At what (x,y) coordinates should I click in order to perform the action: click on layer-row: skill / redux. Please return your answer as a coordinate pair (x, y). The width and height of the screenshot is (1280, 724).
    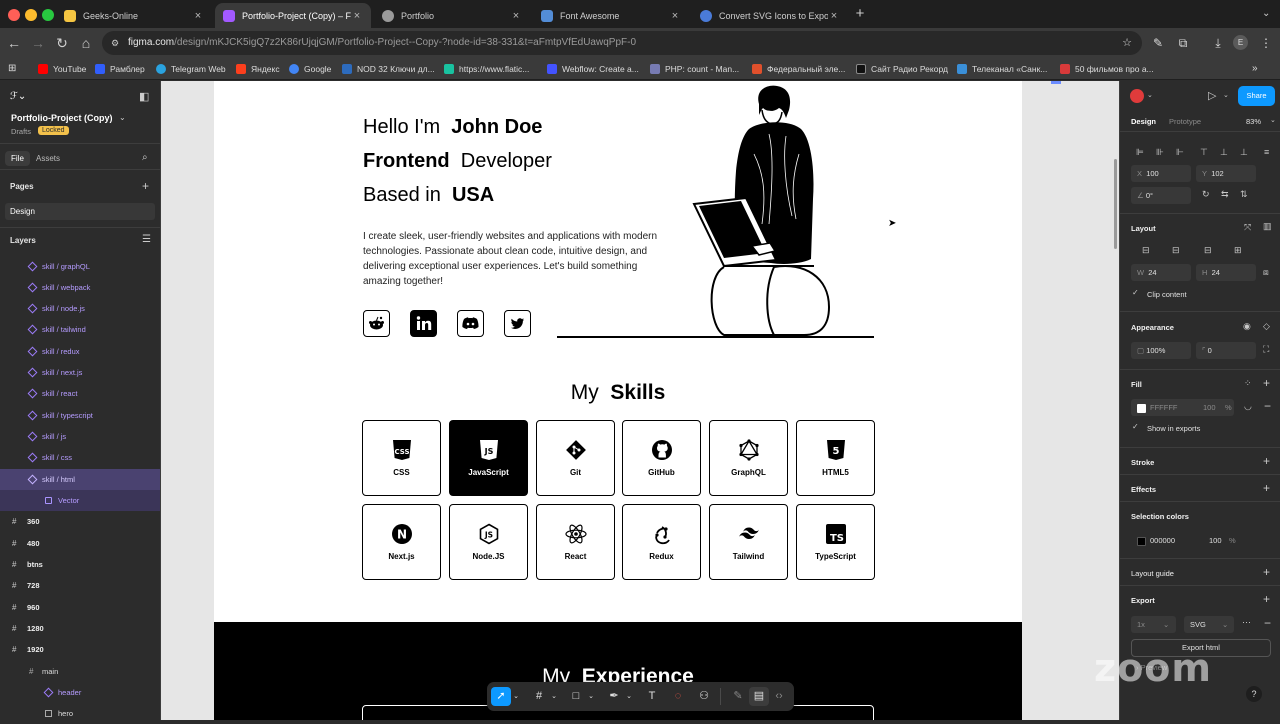
    Looking at the image, I should click on (80, 351).